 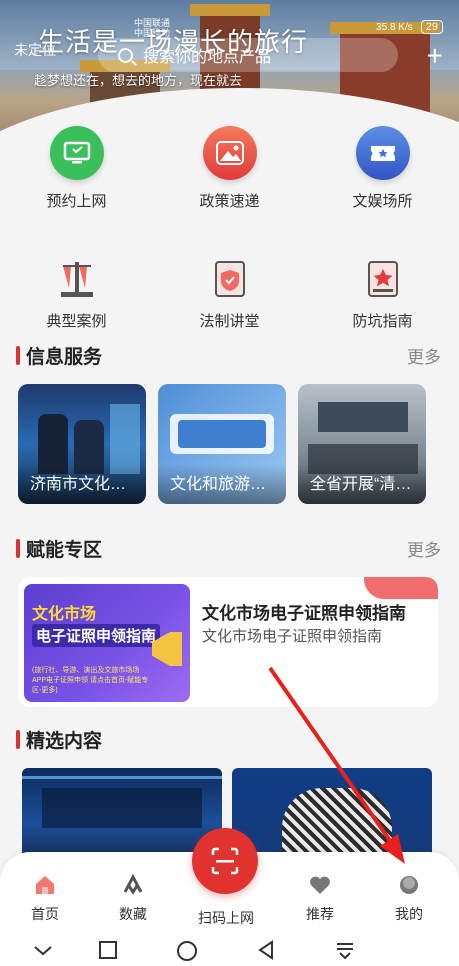 I want to click on quick-action-venues: 文娱场所, so click(x=382, y=168).